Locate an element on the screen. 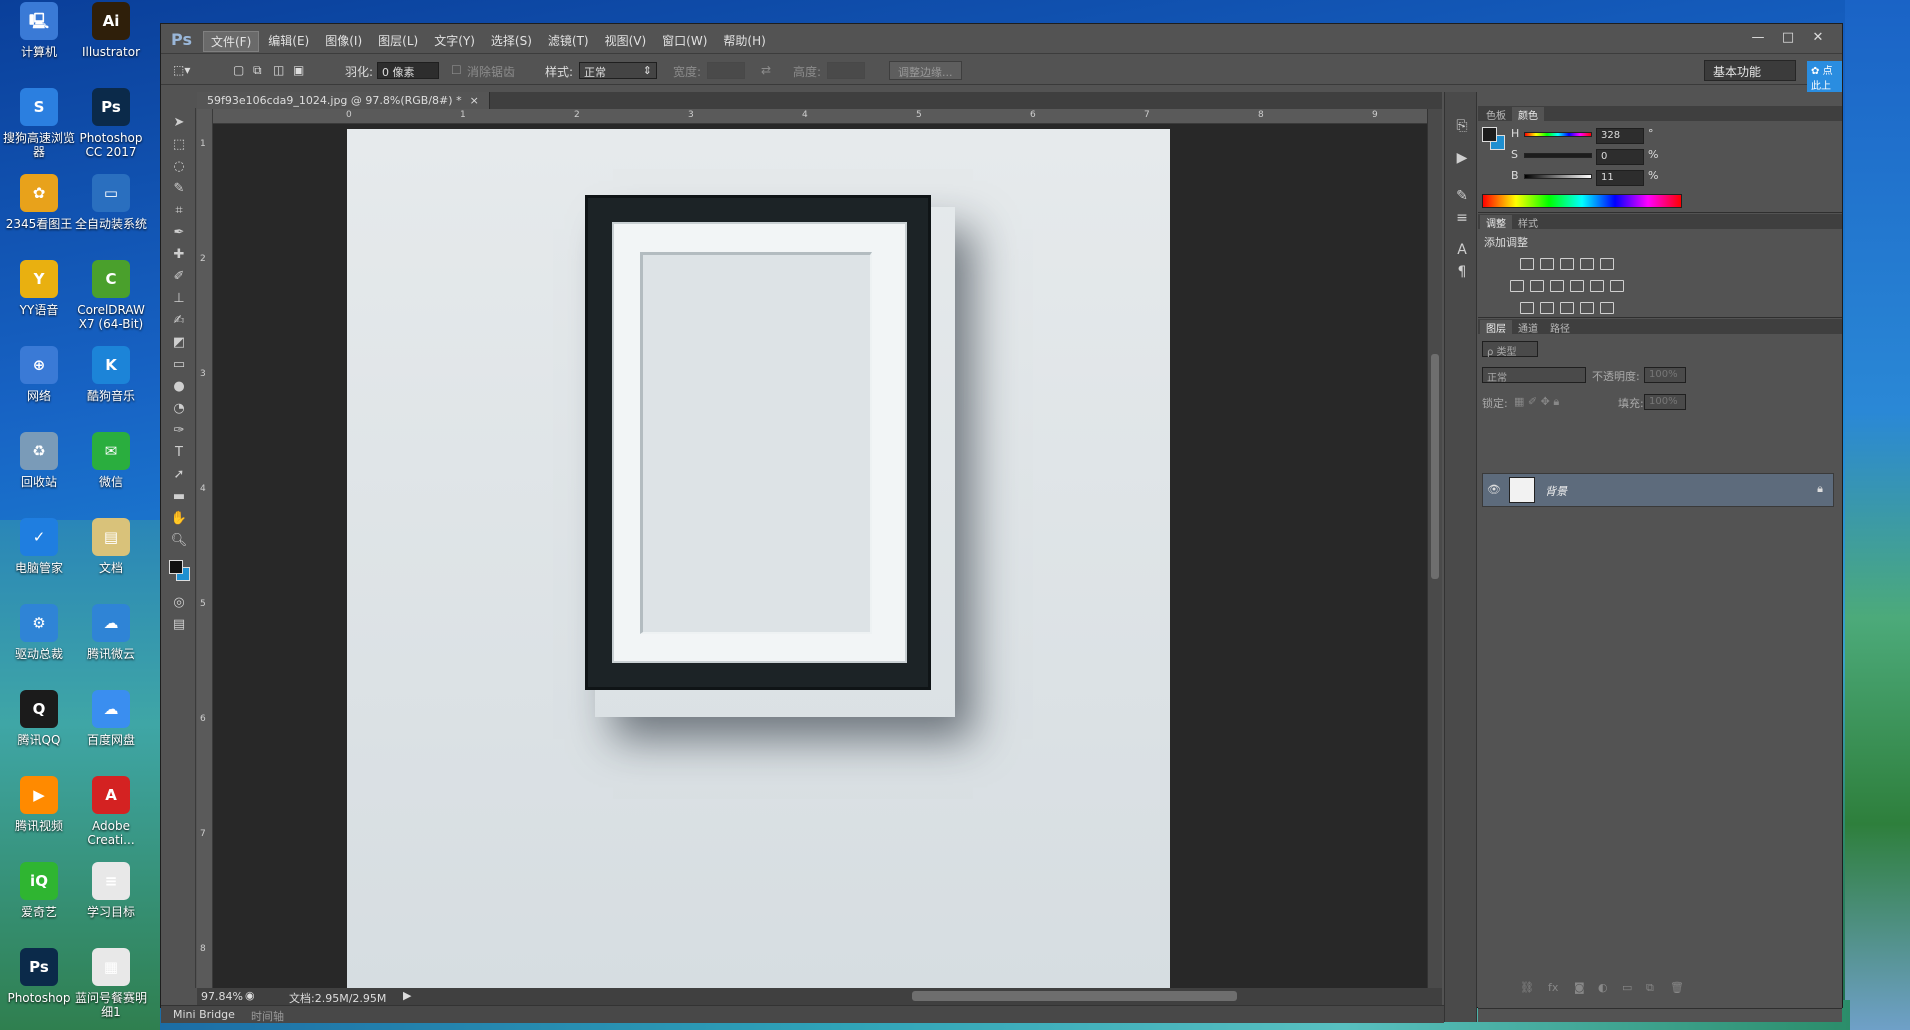 Image resolution: width=1910 pixels, height=1030 pixels. move-tool-icon: ➤ is located at coordinates (179, 123).